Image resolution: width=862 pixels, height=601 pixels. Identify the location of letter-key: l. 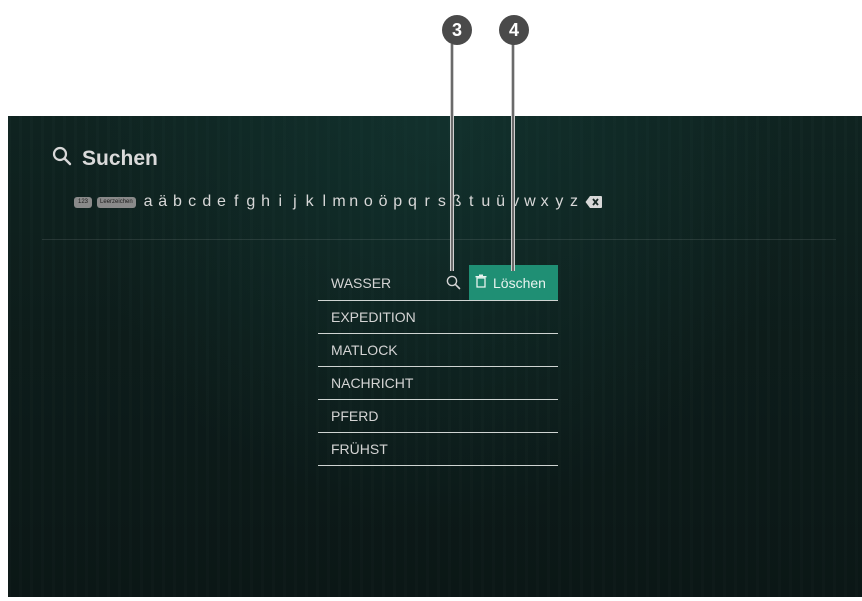
(324, 202).